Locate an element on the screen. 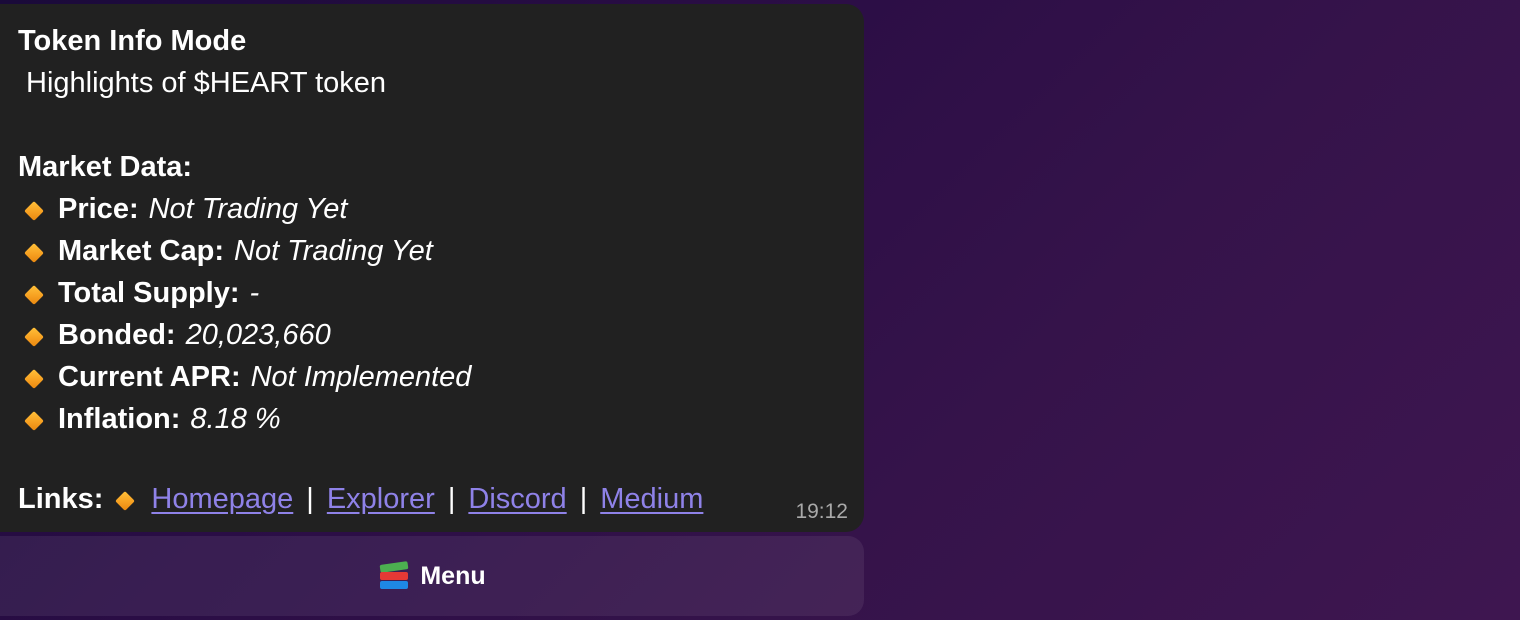 Image resolution: width=1520 pixels, height=620 pixels. medium-link: Medium is located at coordinates (651, 499).